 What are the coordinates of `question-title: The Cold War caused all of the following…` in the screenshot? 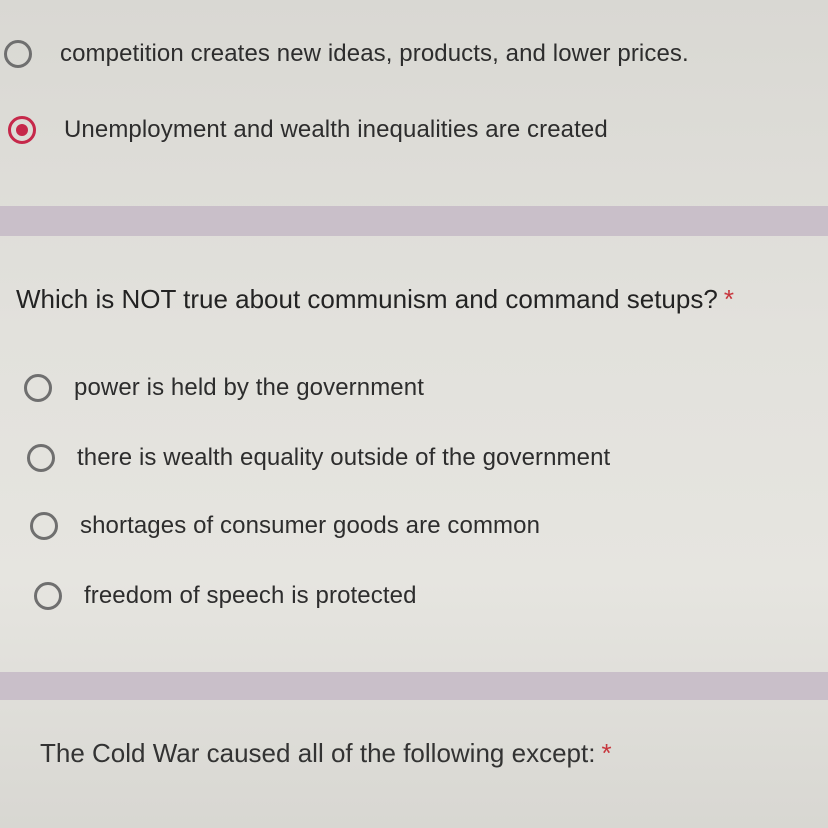 It's located at (326, 753).